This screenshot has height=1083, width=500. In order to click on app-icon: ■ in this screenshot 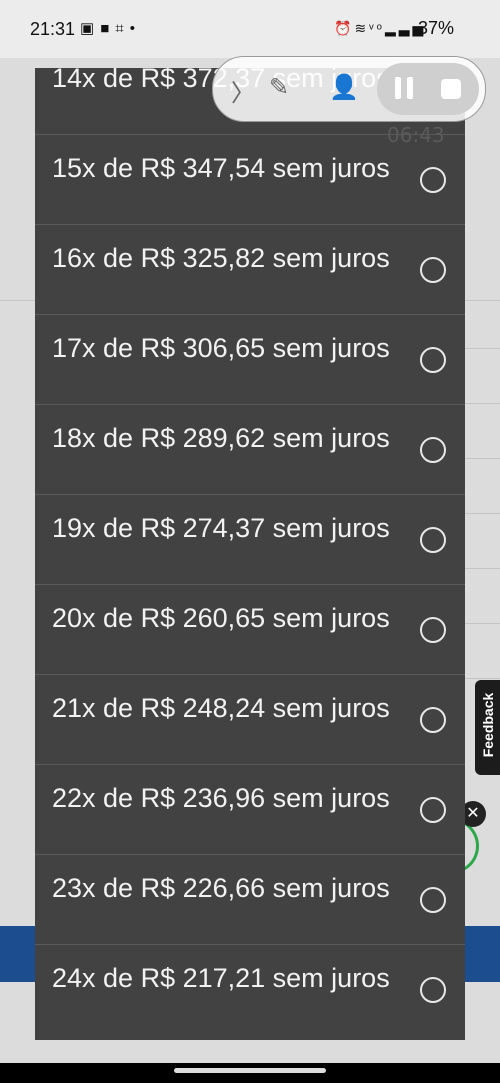, I will do `click(108, 28)`.